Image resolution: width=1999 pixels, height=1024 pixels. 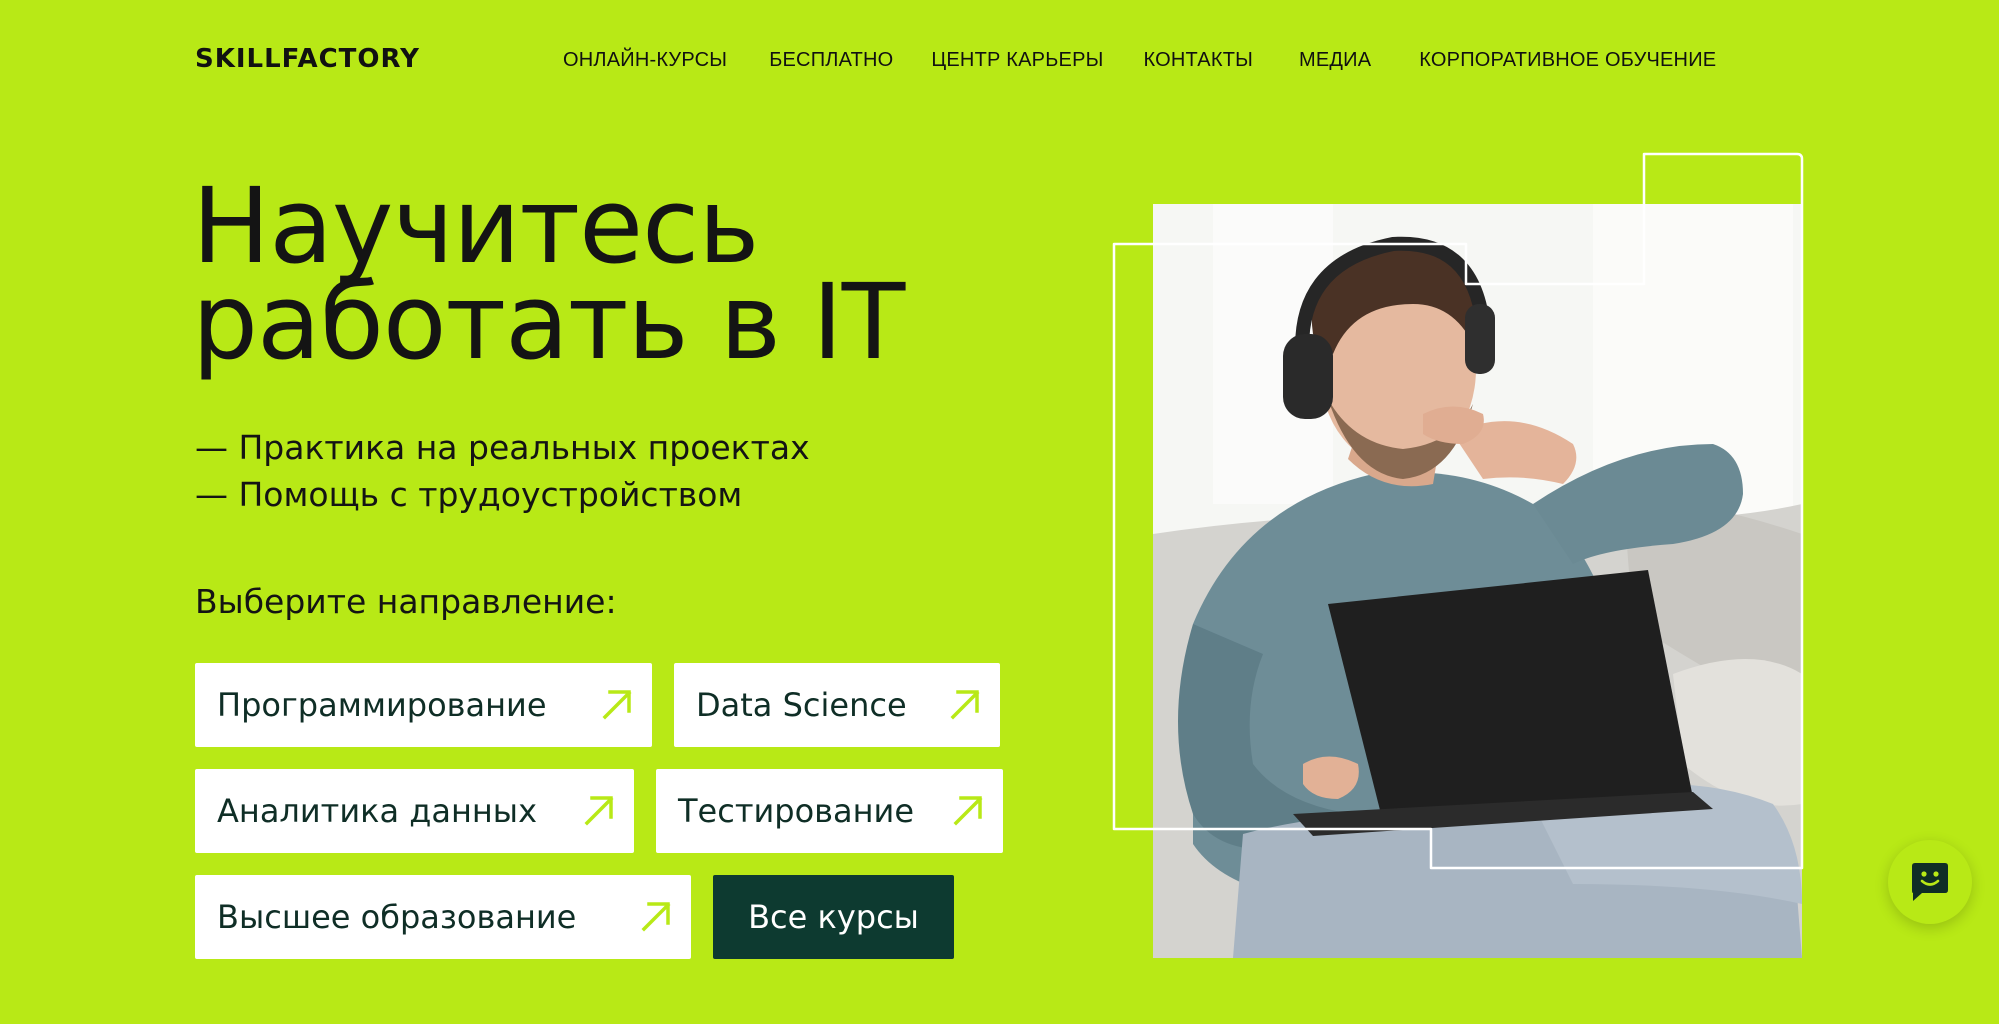 I want to click on direction-higher-education-button: Высшее образование, so click(x=443, y=917).